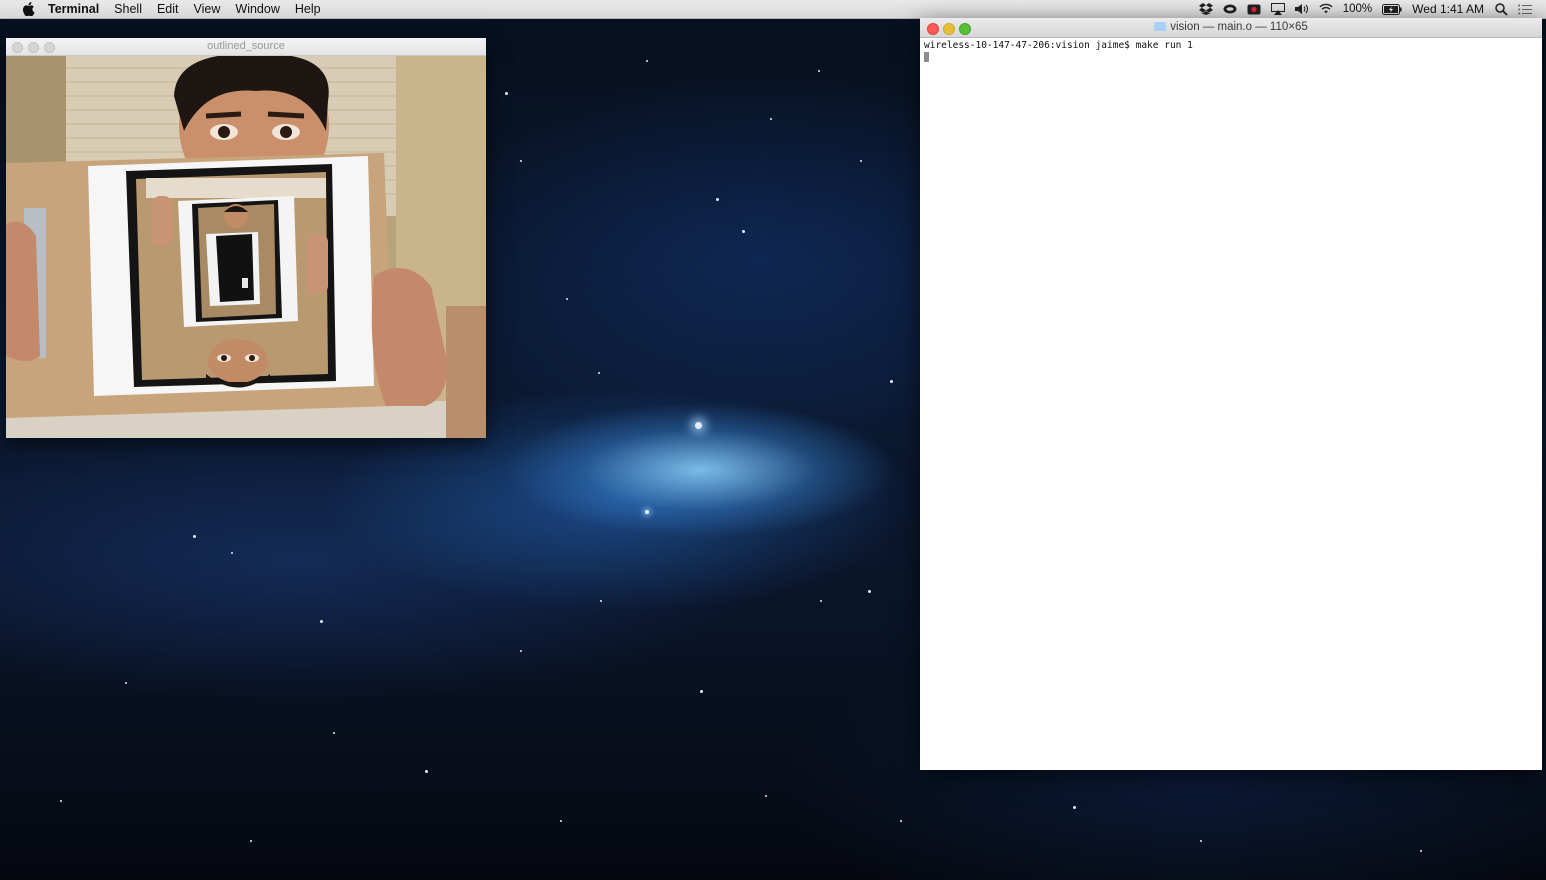 This screenshot has width=1546, height=880. Describe the element at coordinates (207, 9) in the screenshot. I see `menu-view: View` at that location.